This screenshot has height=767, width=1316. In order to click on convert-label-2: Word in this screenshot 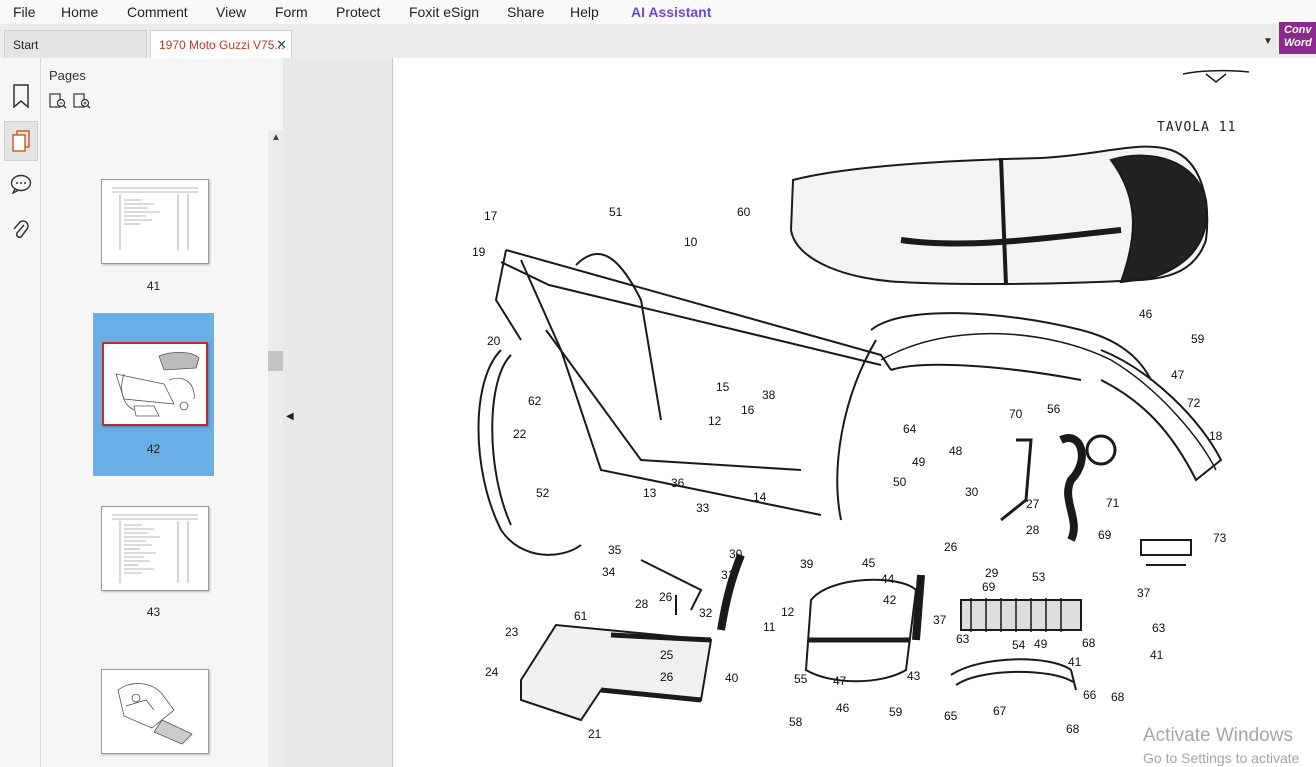, I will do `click(1298, 43)`.